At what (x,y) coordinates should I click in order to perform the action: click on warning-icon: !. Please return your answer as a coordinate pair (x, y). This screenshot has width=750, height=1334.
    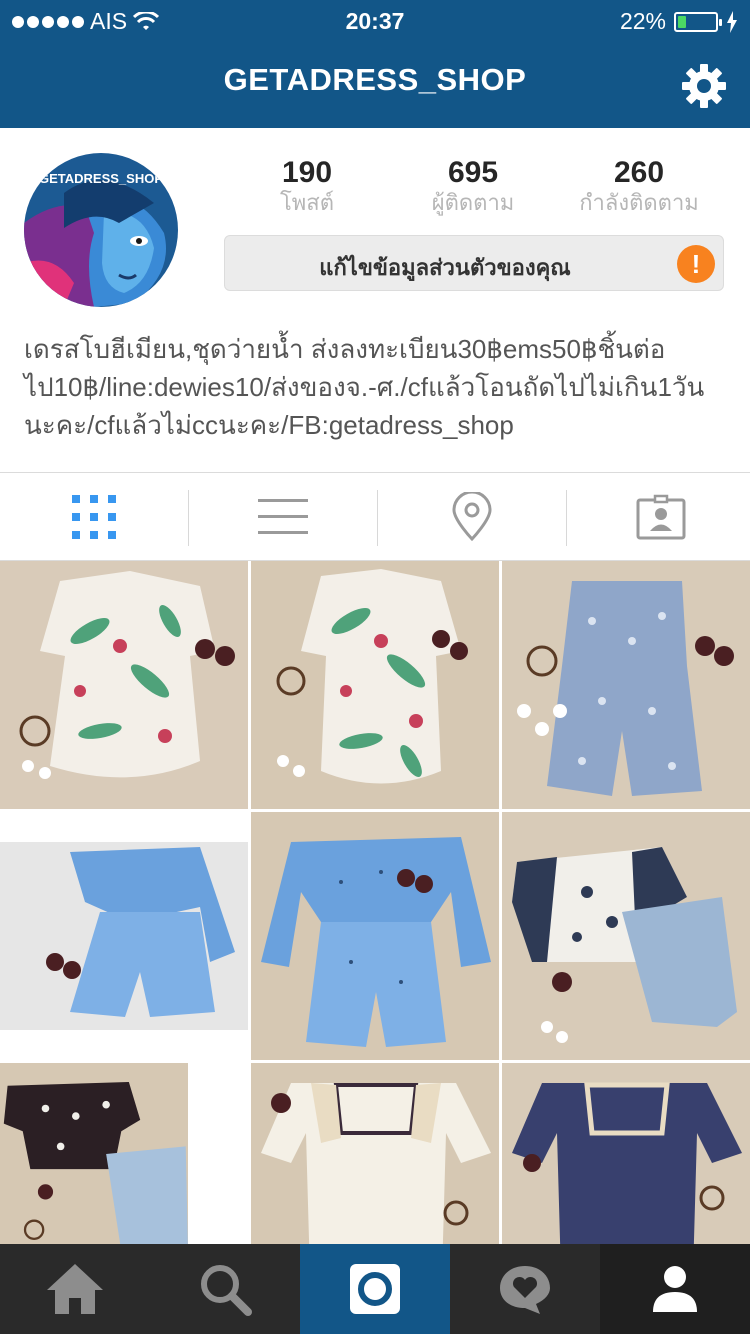
    Looking at the image, I should click on (696, 264).